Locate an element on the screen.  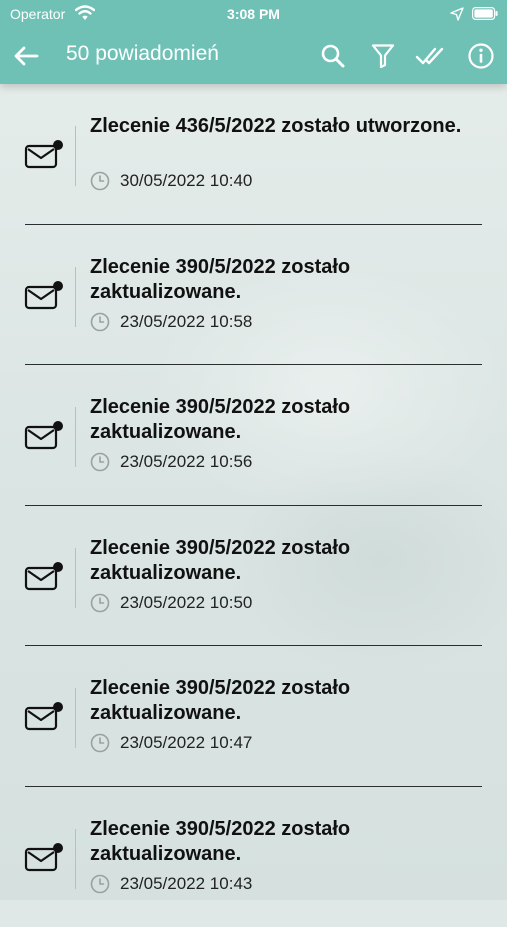
back-button is located at coordinates (26, 56).